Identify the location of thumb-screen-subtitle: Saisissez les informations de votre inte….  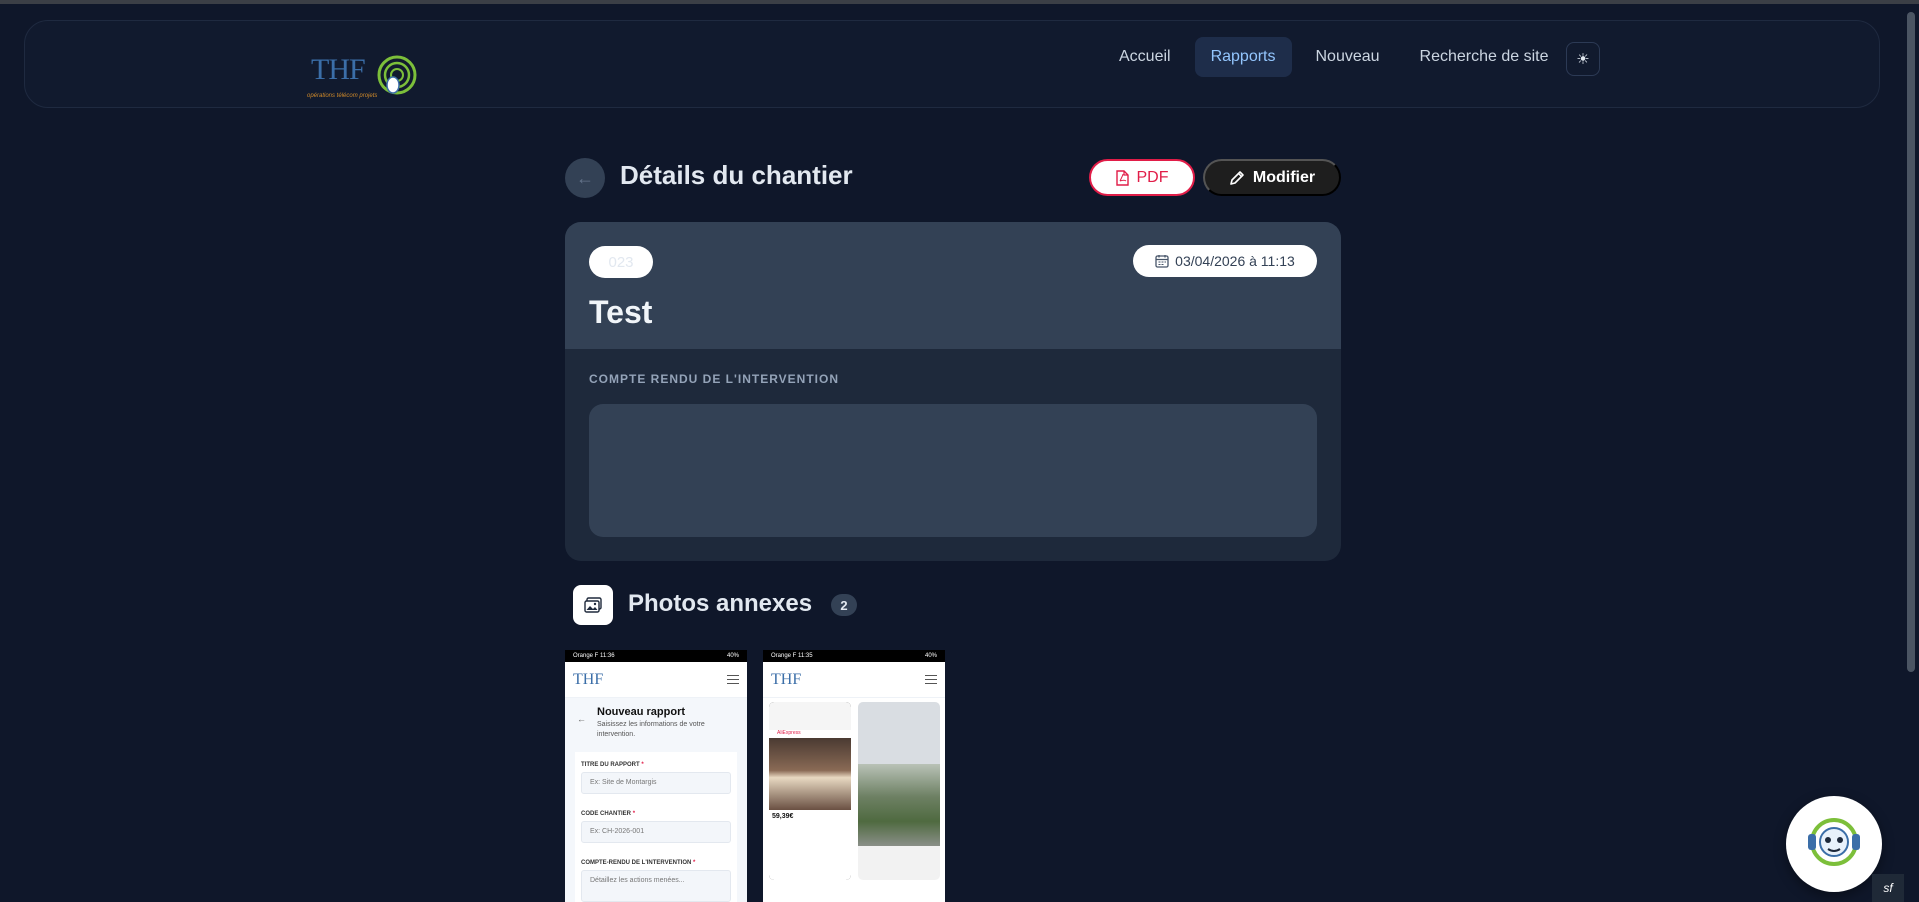
(651, 729).